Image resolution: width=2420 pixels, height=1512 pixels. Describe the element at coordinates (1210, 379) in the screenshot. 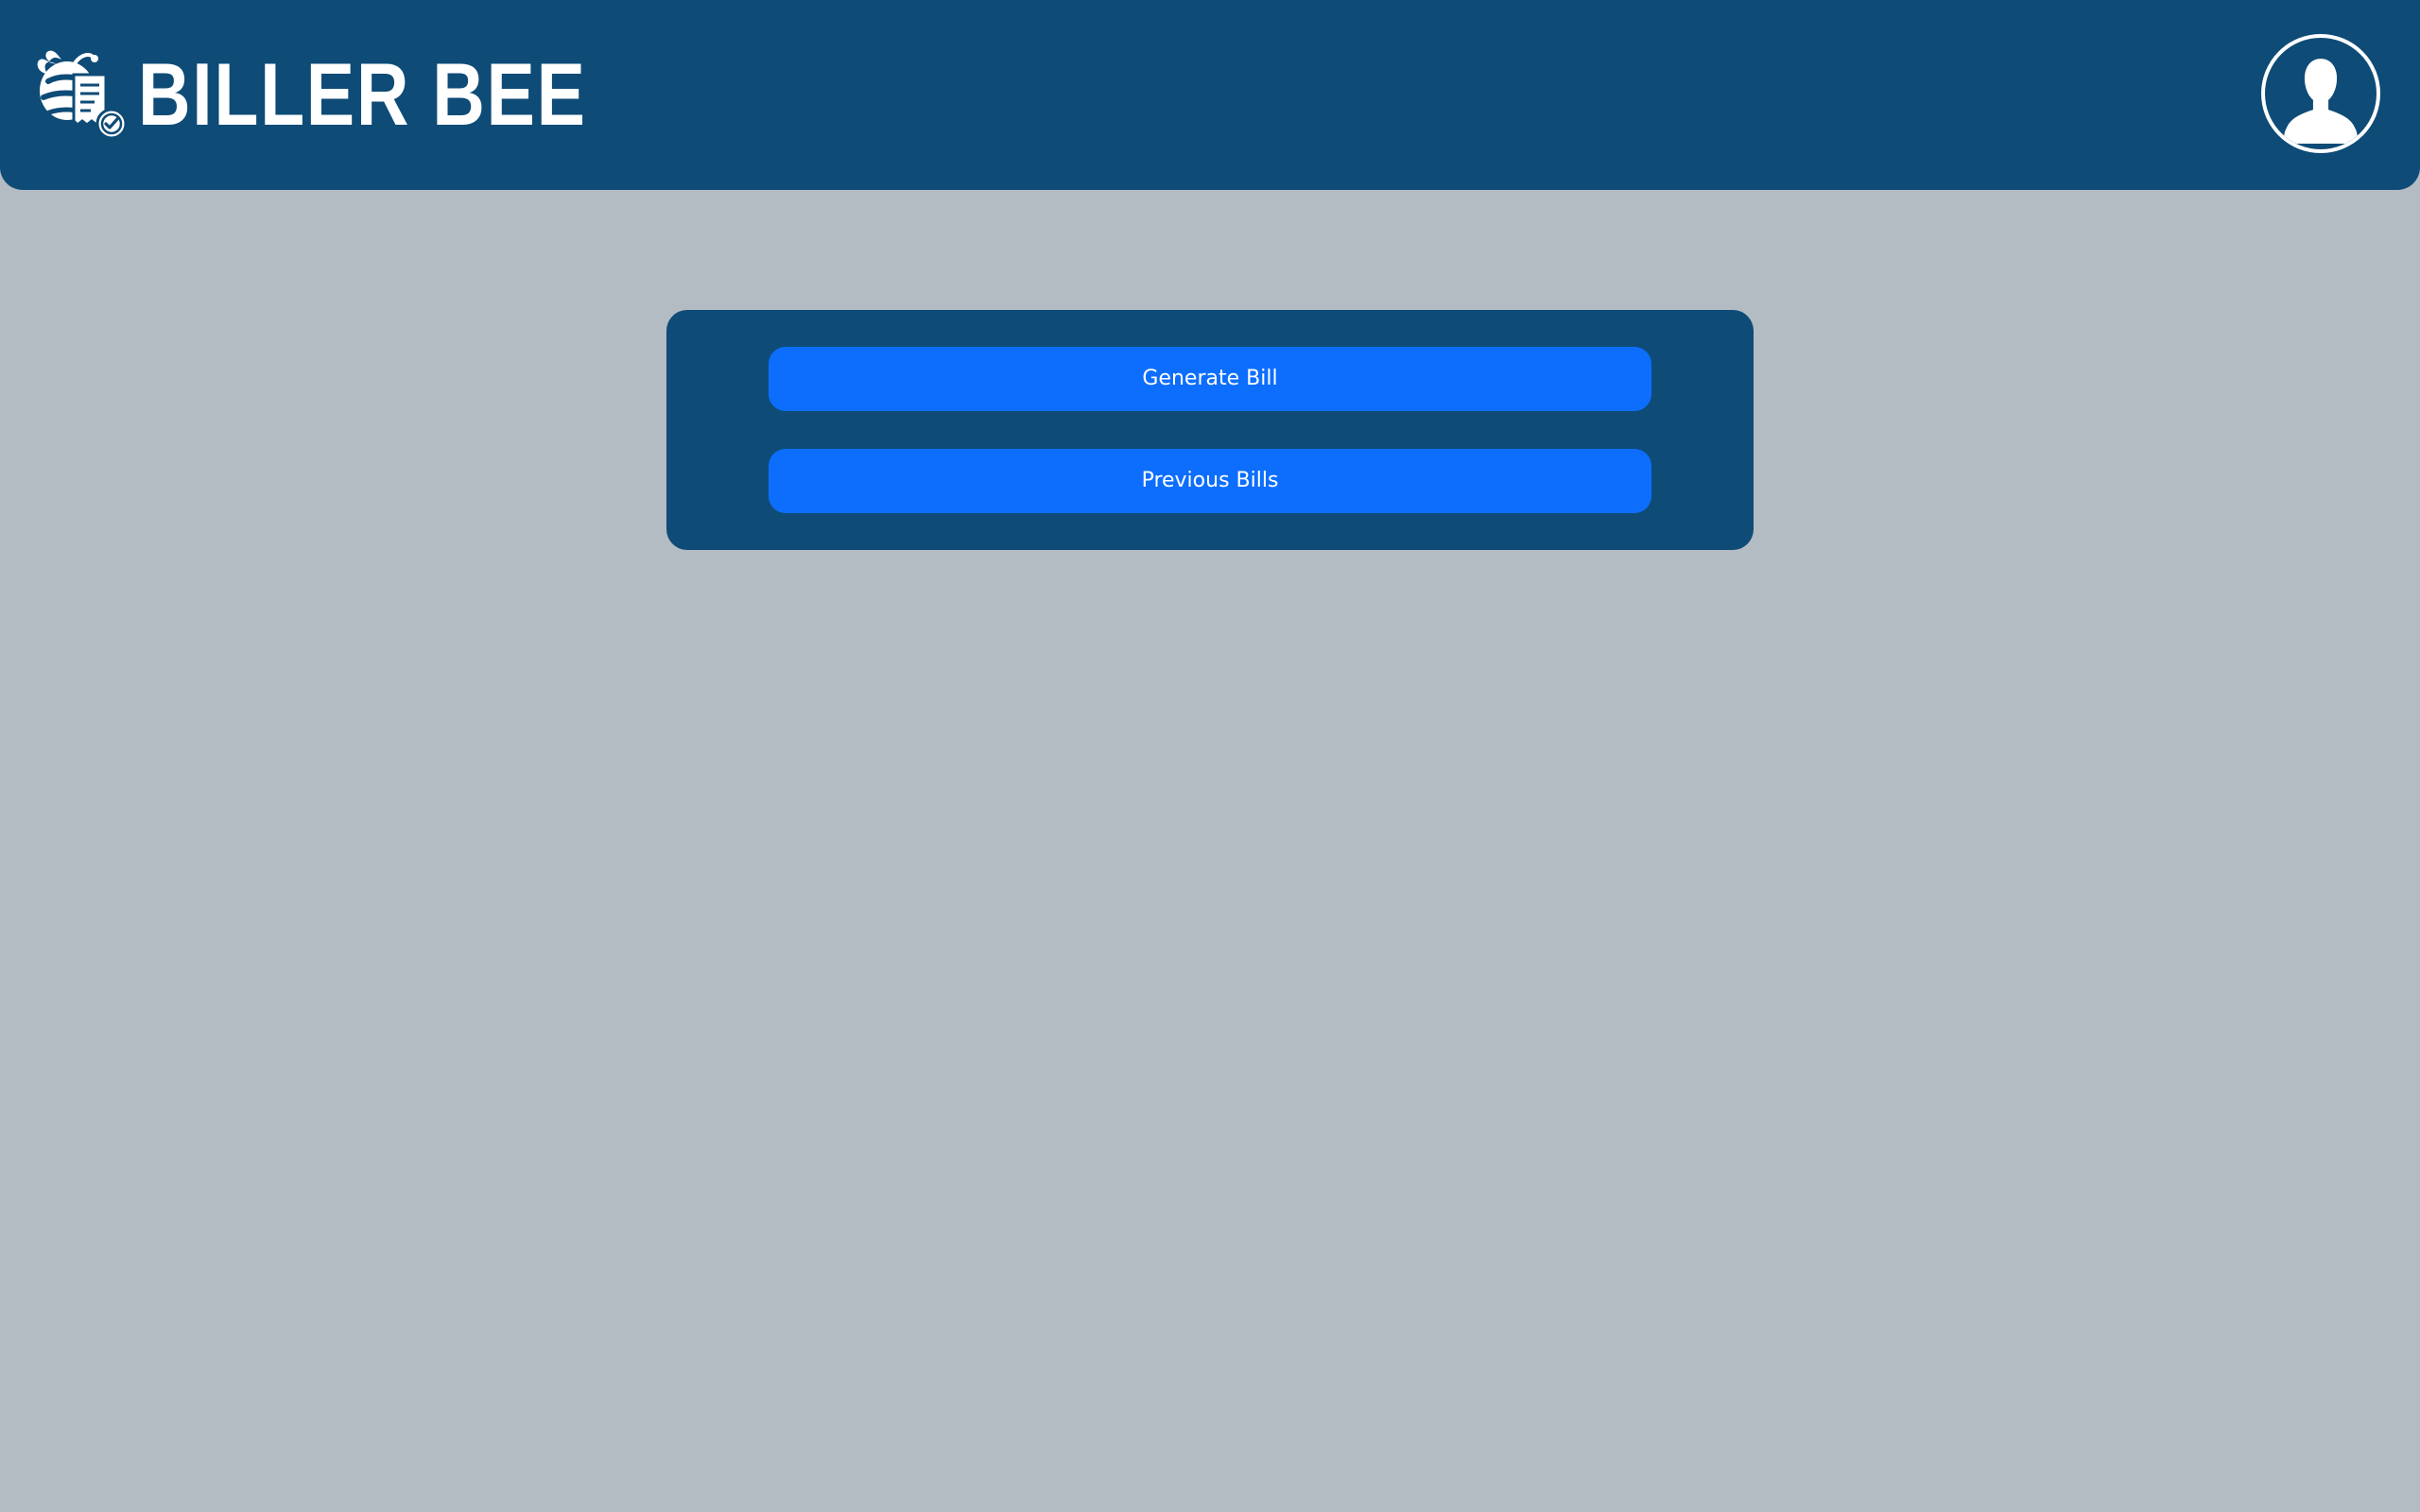

I see `generate-bill-button: Generate Bill` at that location.